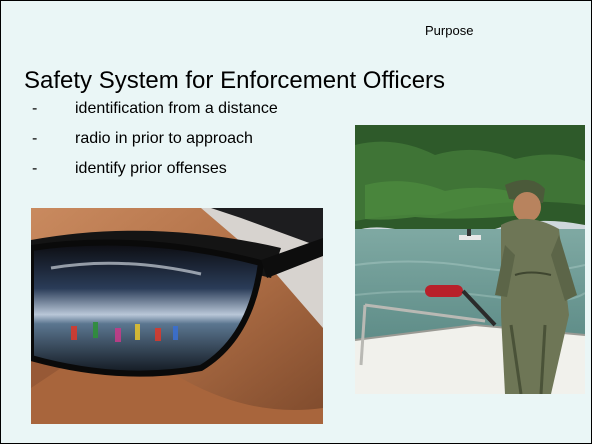  What do you see at coordinates (235, 80) in the screenshot?
I see `slide-title: Safety System for Enforcement Officers` at bounding box center [235, 80].